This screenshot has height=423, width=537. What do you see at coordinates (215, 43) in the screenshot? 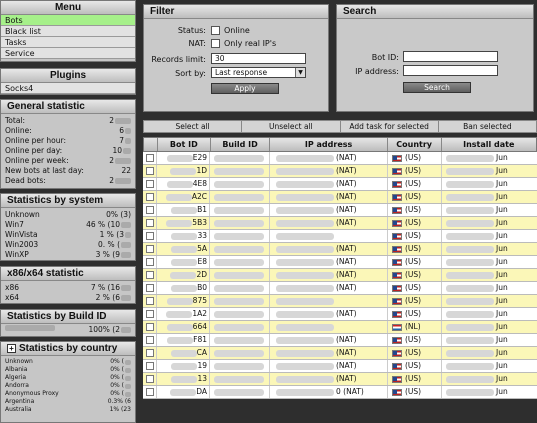
I see `real-ip-checkbox` at bounding box center [215, 43].